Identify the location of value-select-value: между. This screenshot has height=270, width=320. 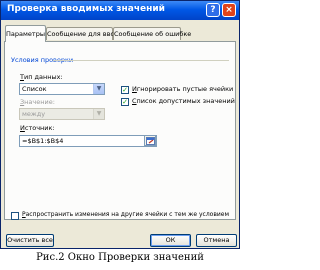
(34, 114).